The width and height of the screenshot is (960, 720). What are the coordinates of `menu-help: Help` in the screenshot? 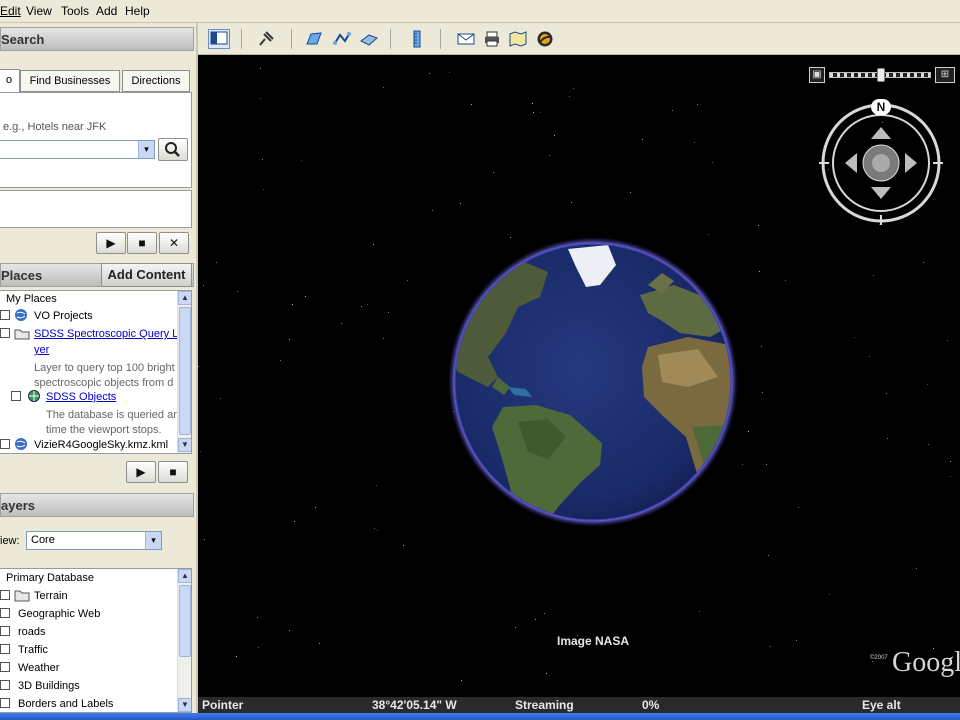 It's located at (137, 11).